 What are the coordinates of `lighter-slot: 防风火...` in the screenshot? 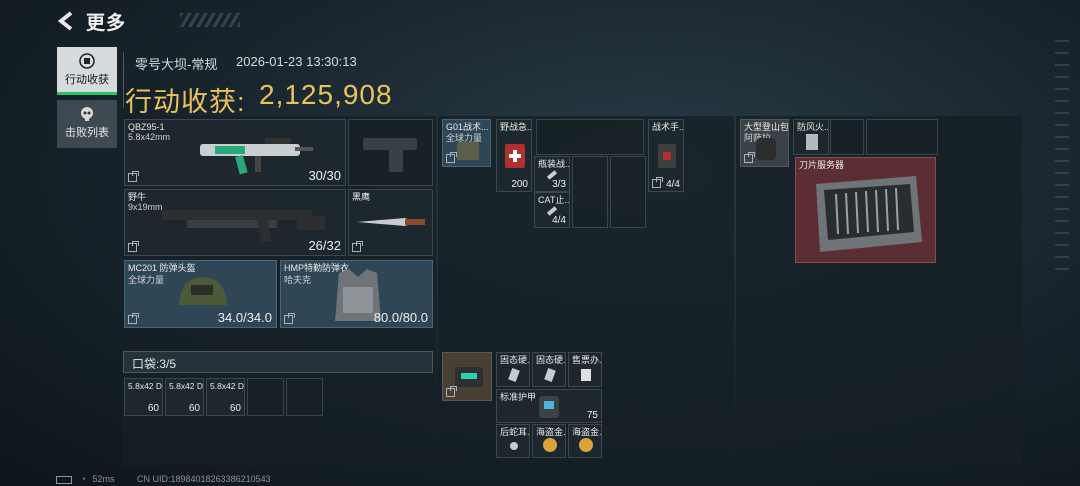 It's located at (811, 137).